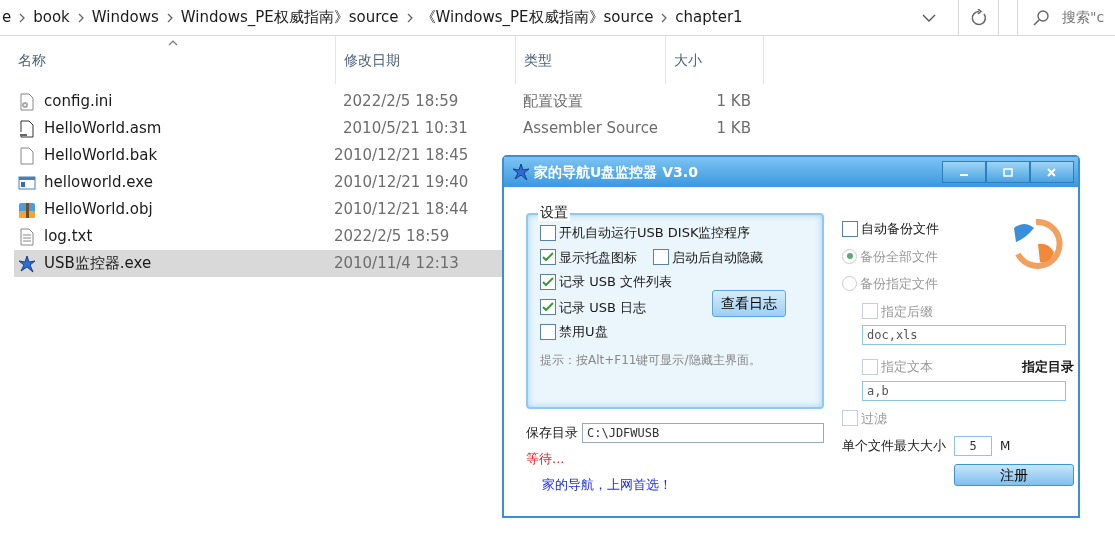  What do you see at coordinates (929, 17) in the screenshot?
I see `dropdown-icon` at bounding box center [929, 17].